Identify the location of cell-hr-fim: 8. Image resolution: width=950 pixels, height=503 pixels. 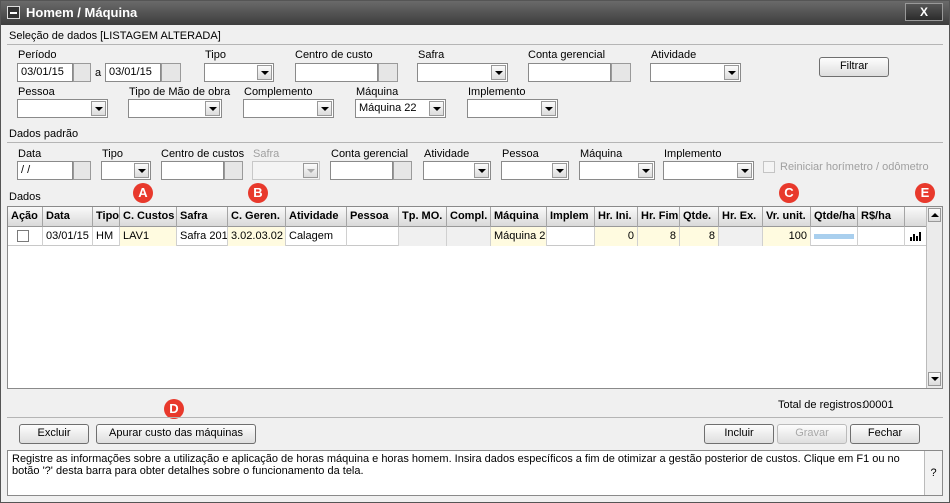
(659, 236).